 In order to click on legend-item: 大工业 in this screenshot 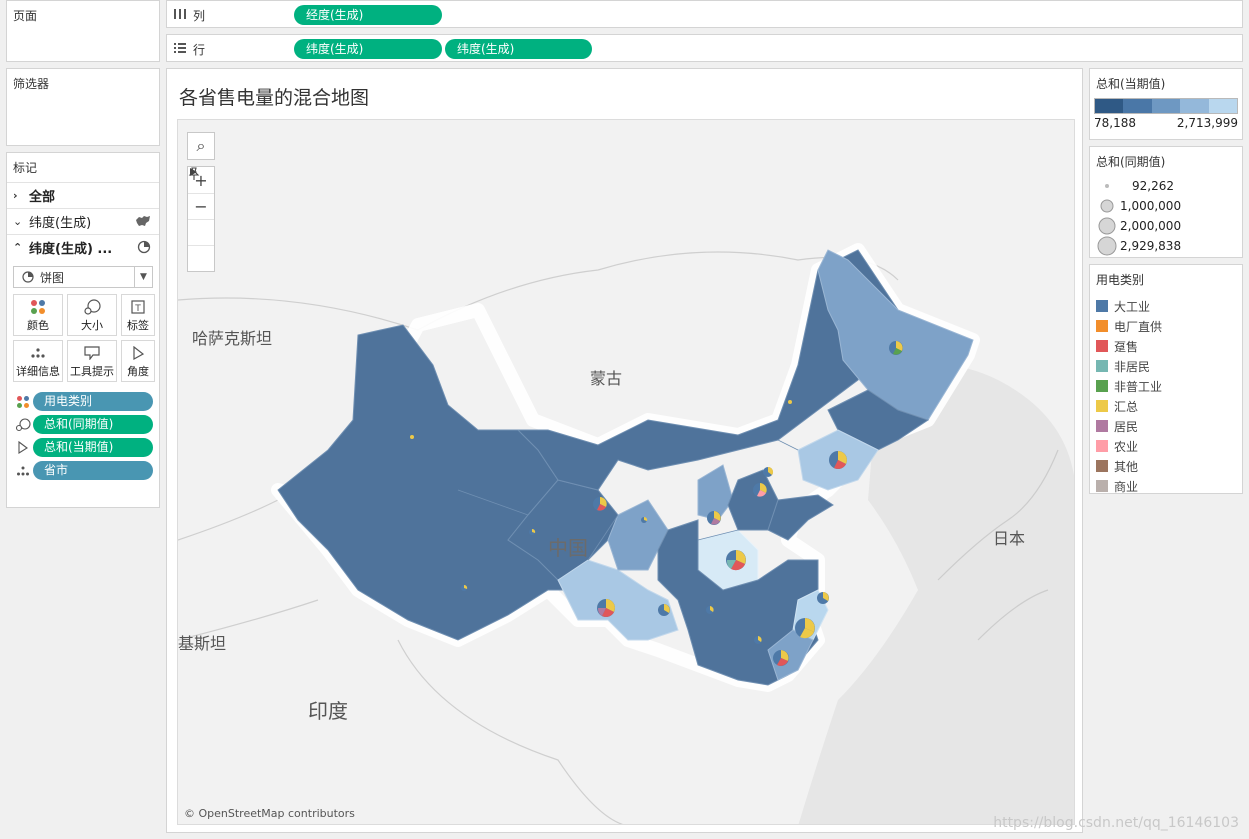, I will do `click(1166, 306)`.